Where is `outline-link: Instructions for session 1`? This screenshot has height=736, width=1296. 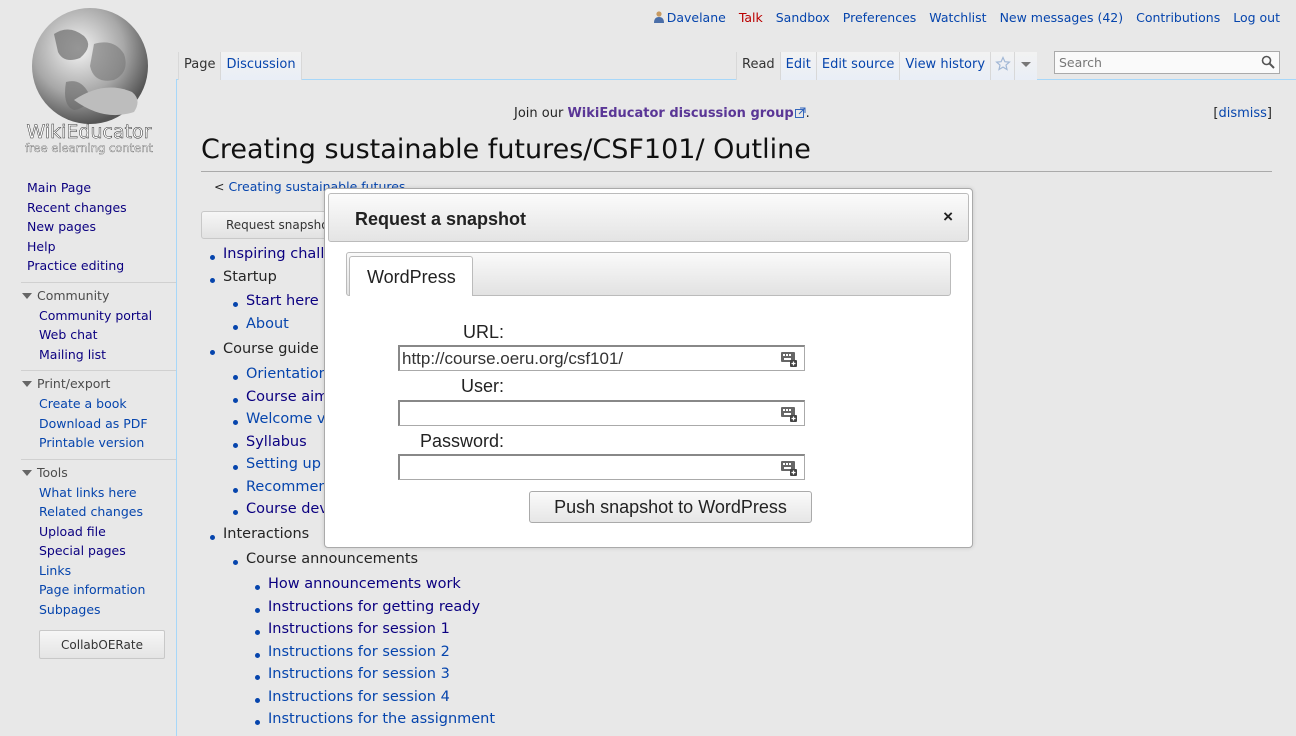 outline-link: Instructions for session 1 is located at coordinates (359, 629).